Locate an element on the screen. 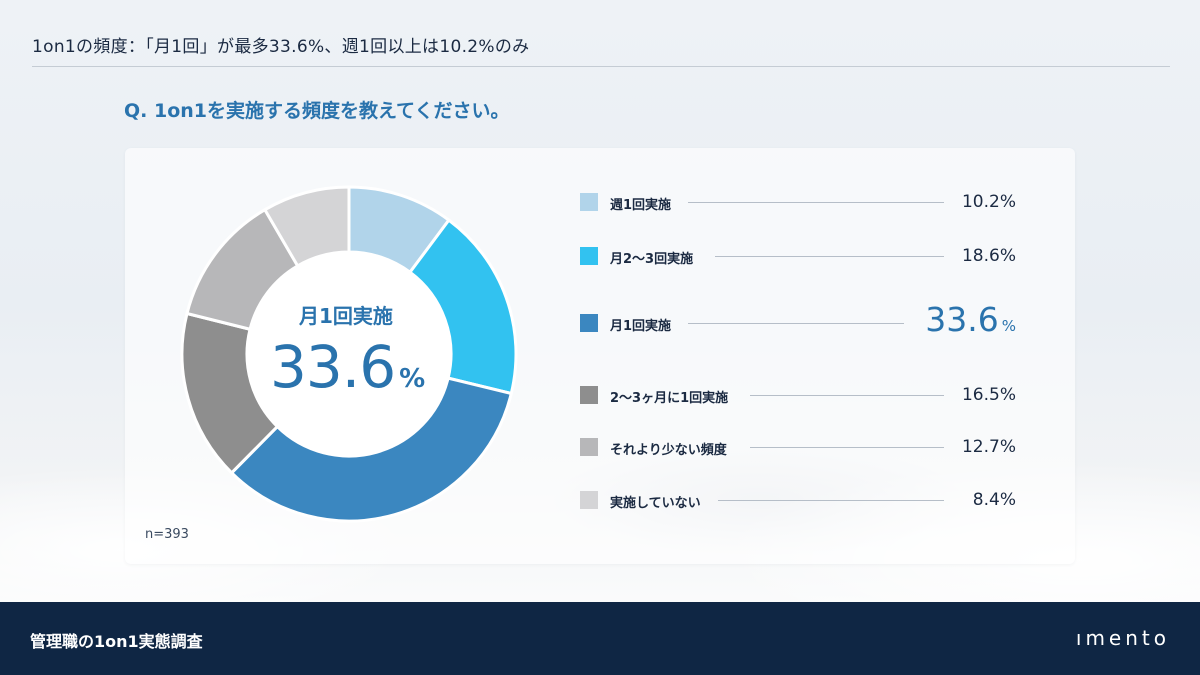  legend-value: 33.6% is located at coordinates (970, 319).